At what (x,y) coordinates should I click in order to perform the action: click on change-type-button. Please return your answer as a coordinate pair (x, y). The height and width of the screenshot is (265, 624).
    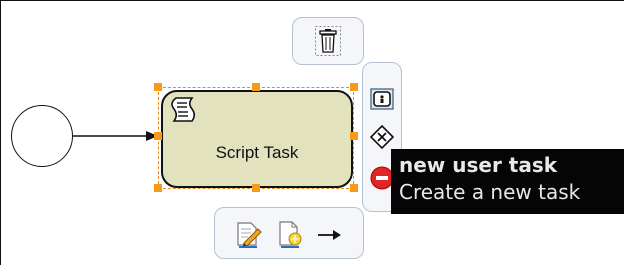
    Looking at the image, I should click on (290, 234).